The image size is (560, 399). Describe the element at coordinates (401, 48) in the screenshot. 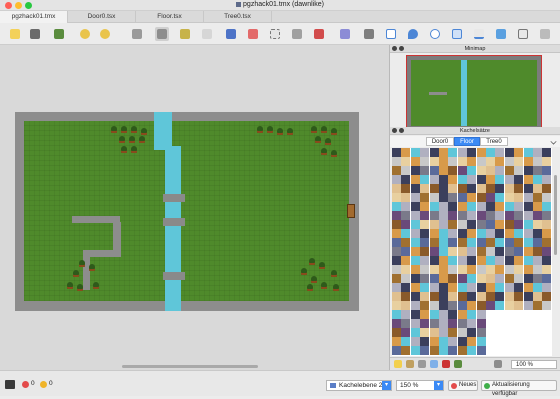

I see `float-panel-icon` at that location.